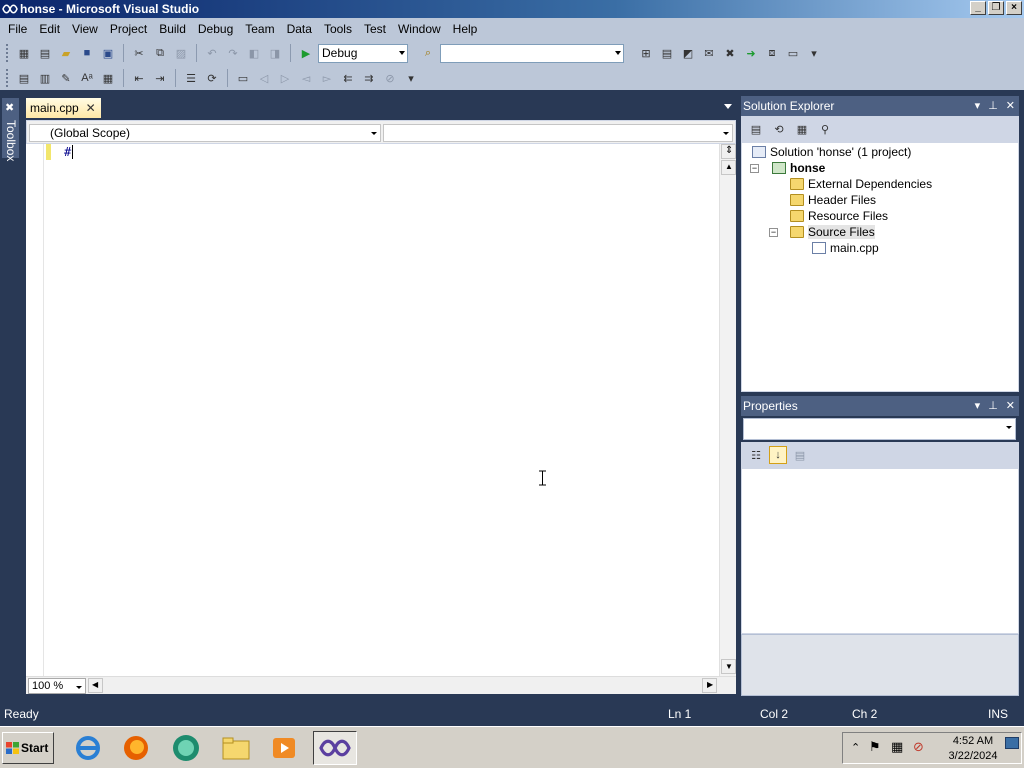 This screenshot has width=1024, height=768. What do you see at coordinates (465, 29) in the screenshot?
I see `menu-help: Help` at bounding box center [465, 29].